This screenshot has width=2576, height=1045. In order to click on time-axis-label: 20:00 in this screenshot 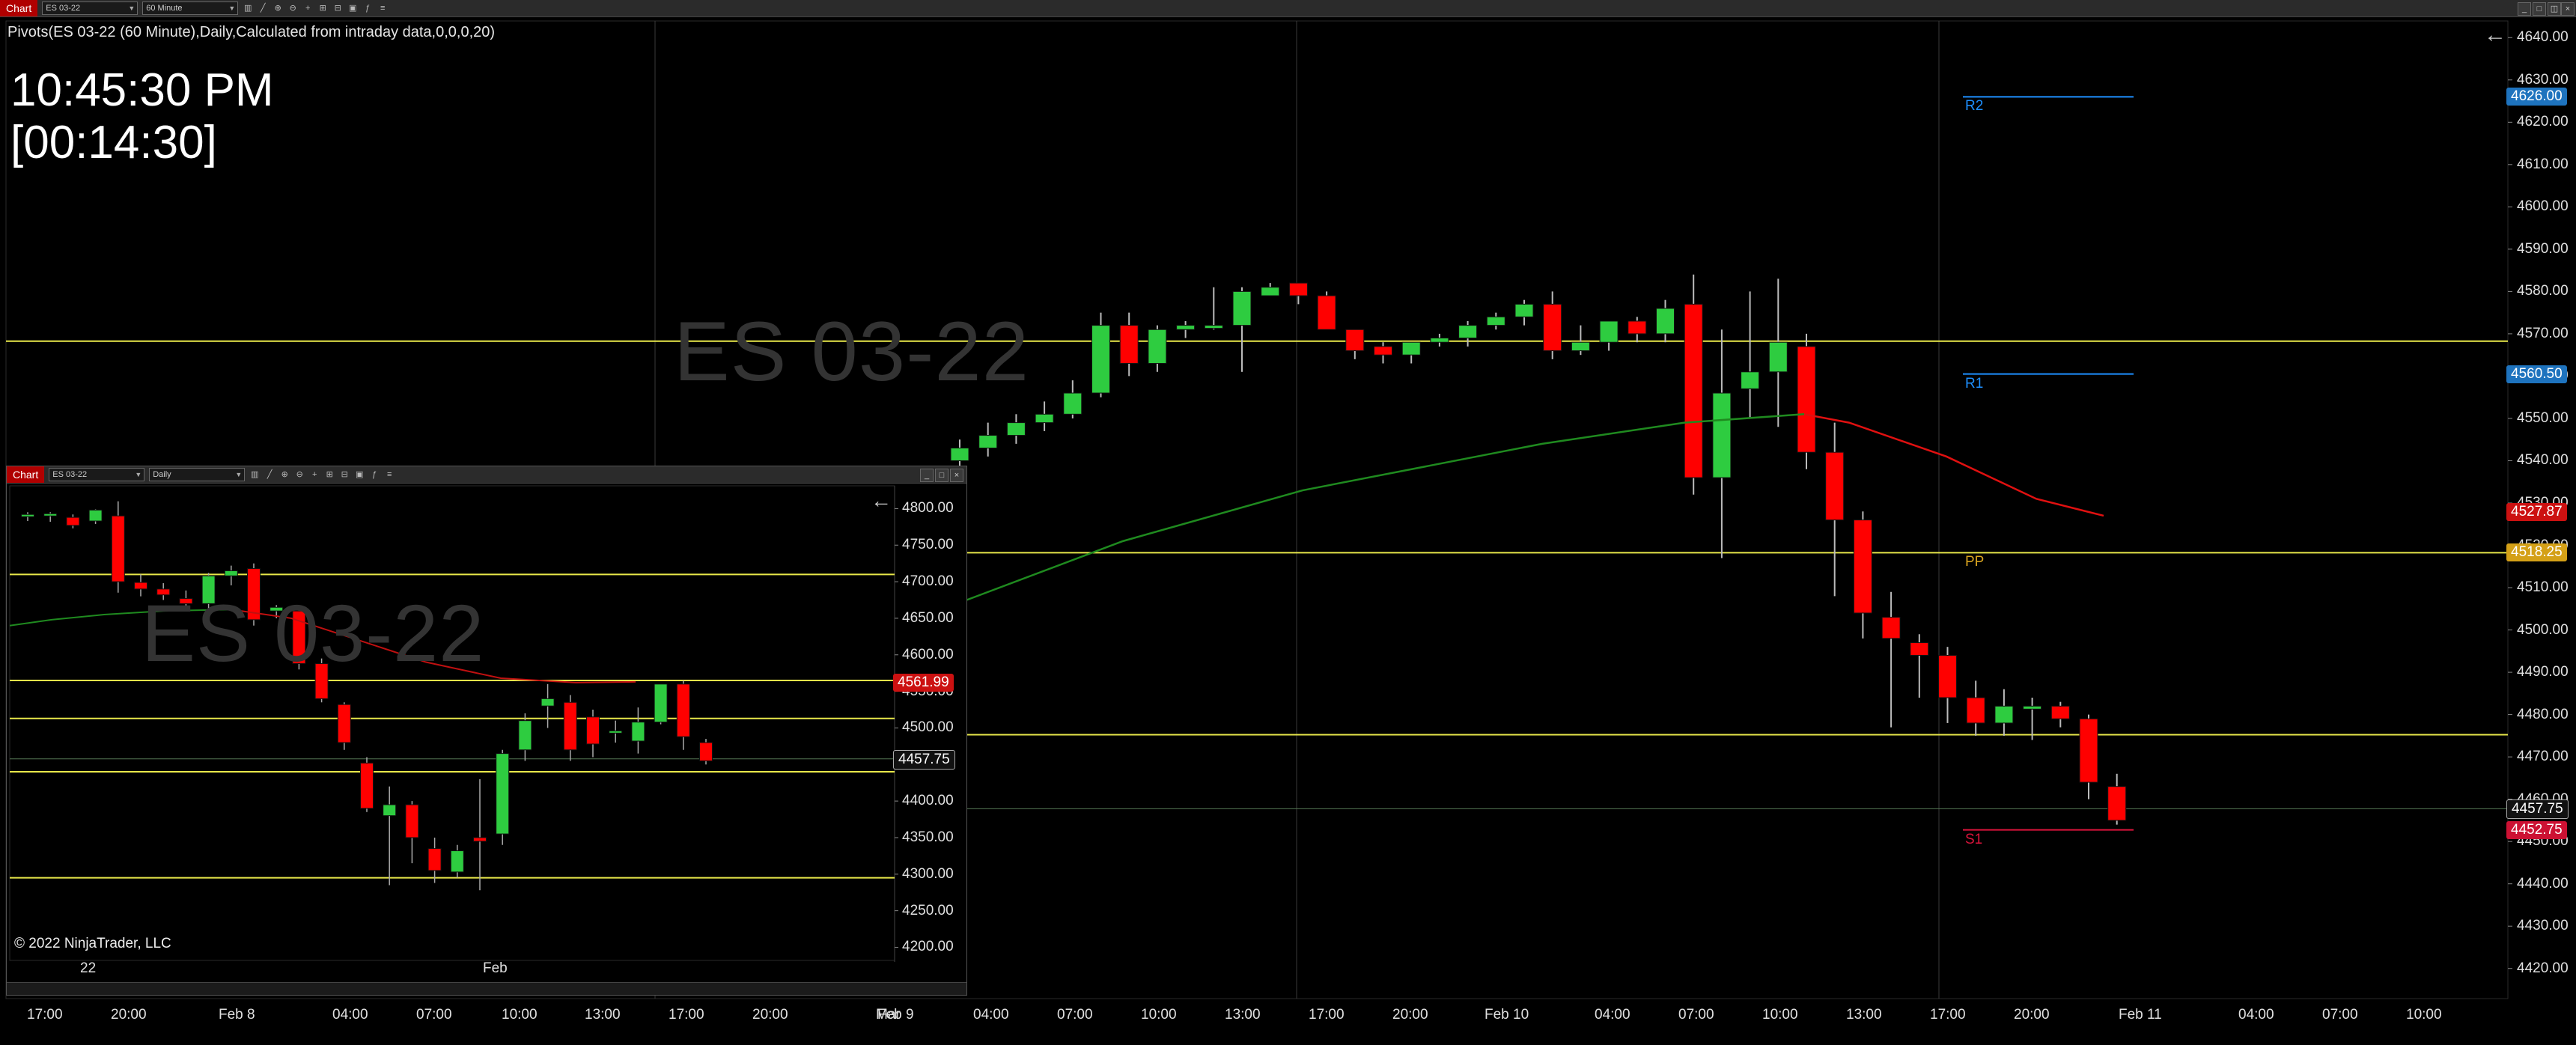, I will do `click(1410, 1015)`.